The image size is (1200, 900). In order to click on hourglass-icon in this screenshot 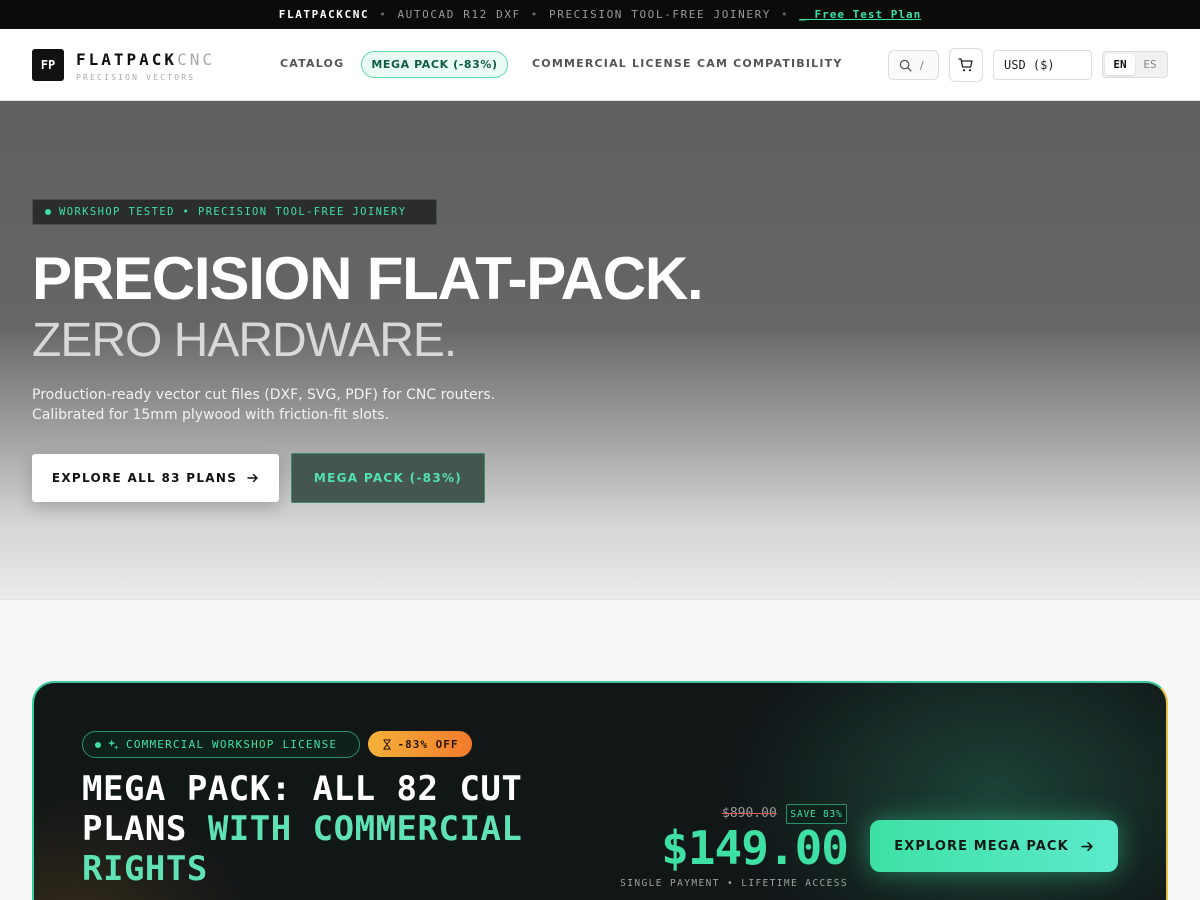, I will do `click(386, 744)`.